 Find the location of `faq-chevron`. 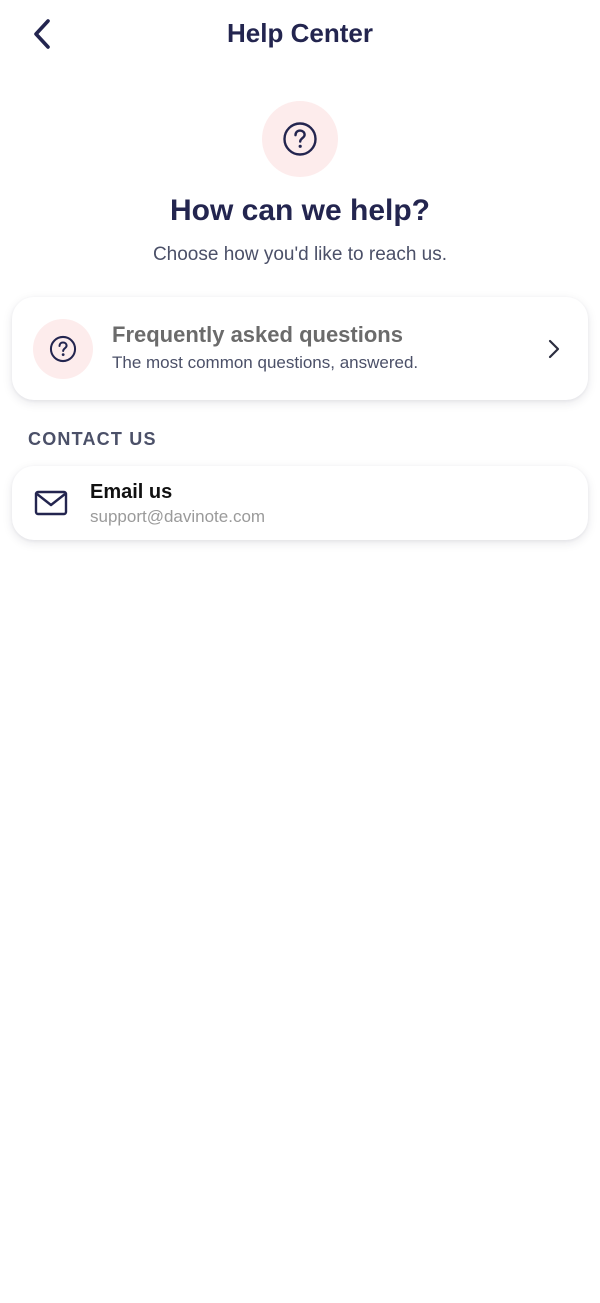

faq-chevron is located at coordinates (554, 349).